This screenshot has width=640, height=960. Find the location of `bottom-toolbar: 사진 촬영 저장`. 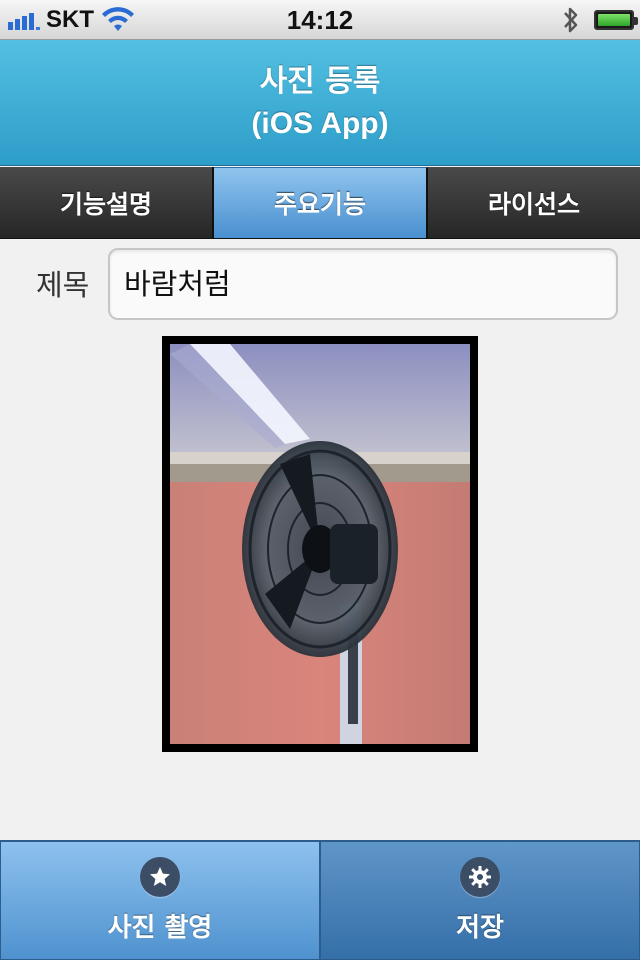

bottom-toolbar: 사진 촬영 저장 is located at coordinates (320, 900).